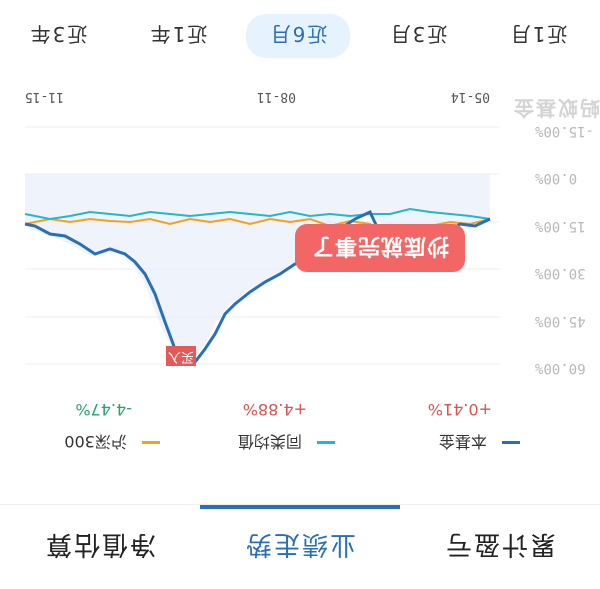 This screenshot has width=600, height=589. I want to click on period-tab-3m: 近3月, so click(418, 36).